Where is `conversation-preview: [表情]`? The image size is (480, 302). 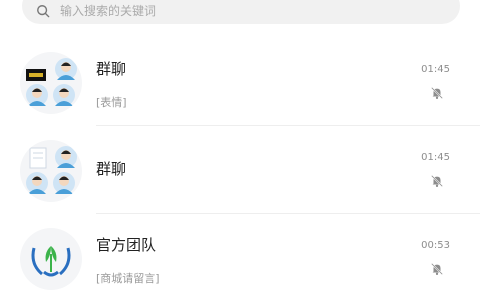 conversation-preview: [表情] is located at coordinates (111, 102).